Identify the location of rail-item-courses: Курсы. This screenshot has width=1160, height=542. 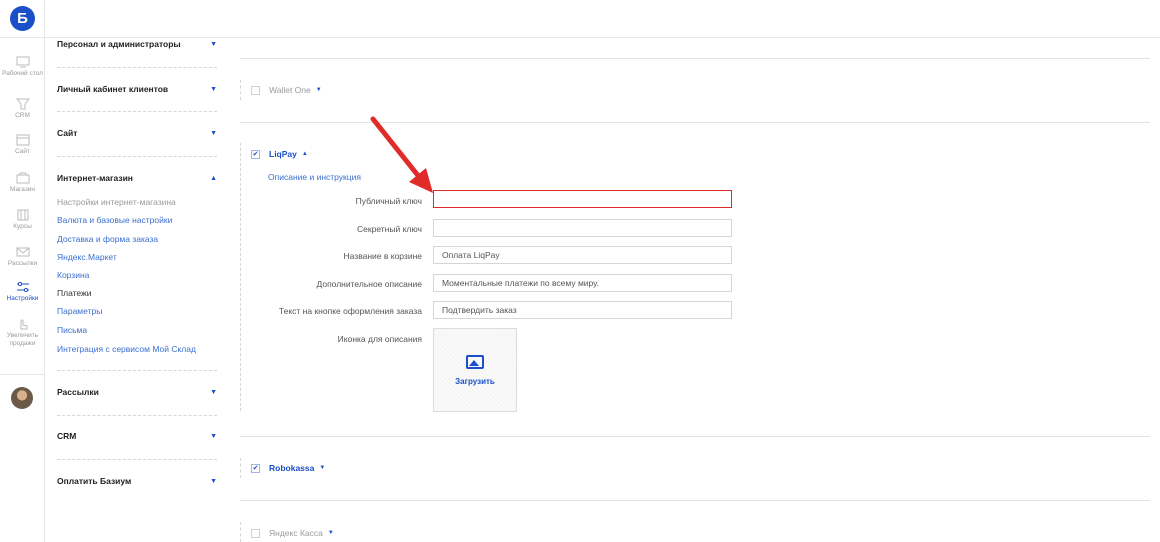
(22, 220).